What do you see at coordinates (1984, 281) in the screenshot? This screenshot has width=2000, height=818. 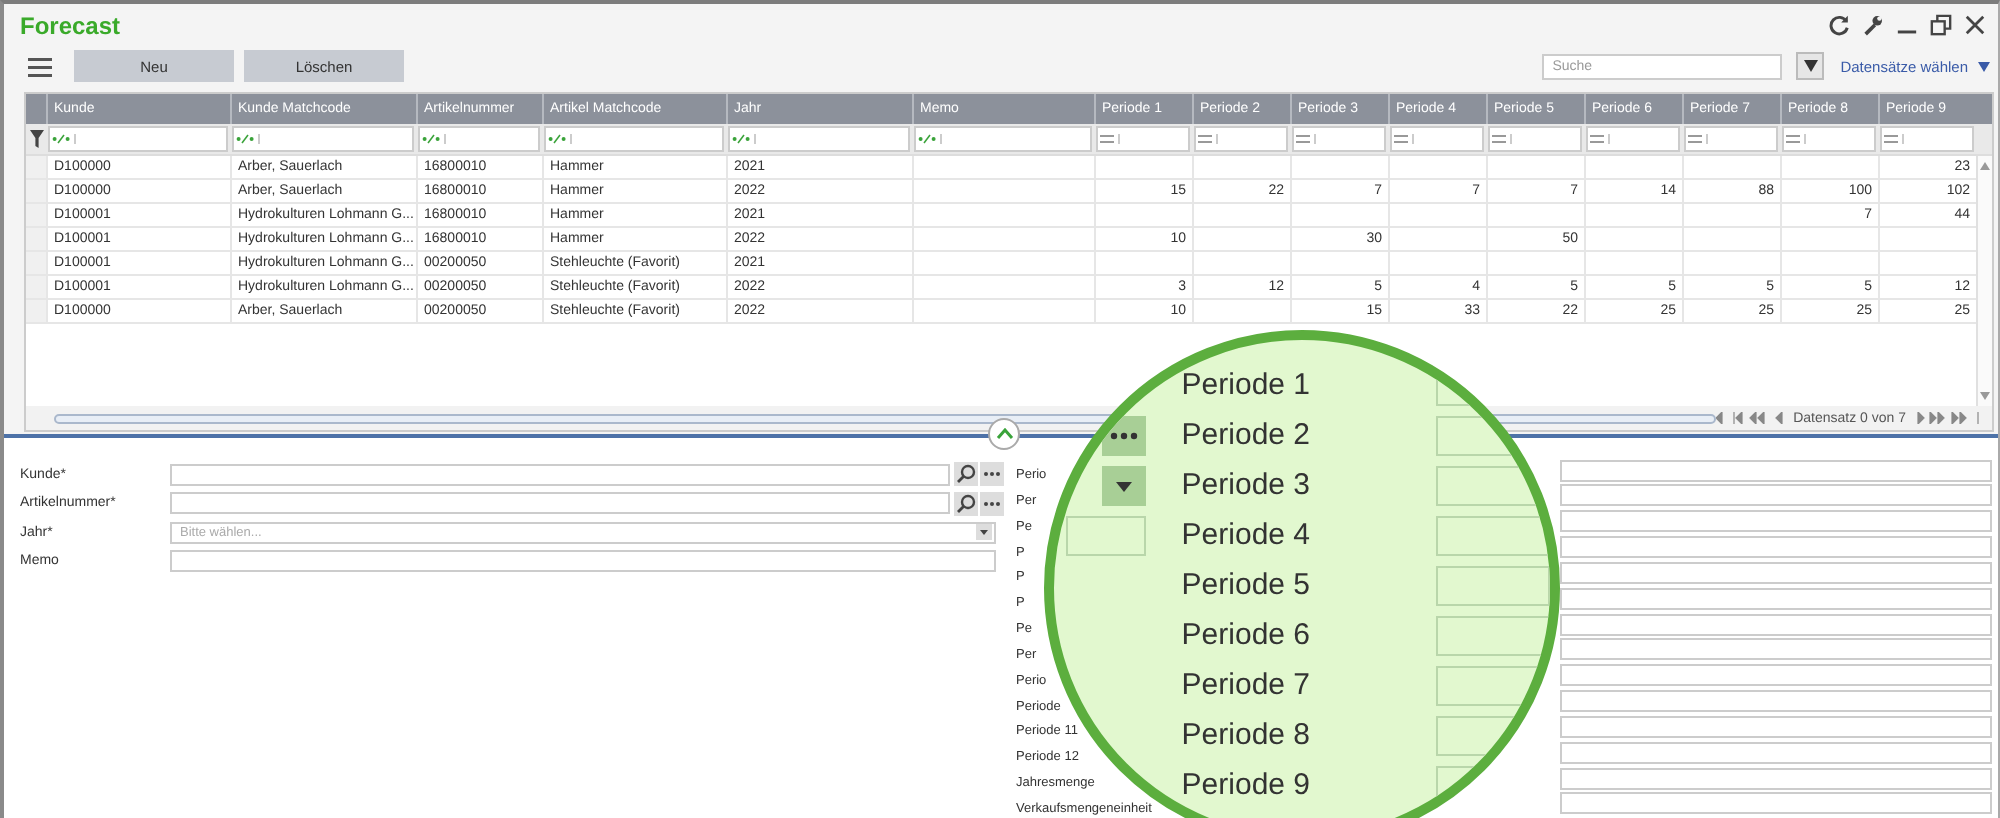 I see `vertical-scrollbar` at bounding box center [1984, 281].